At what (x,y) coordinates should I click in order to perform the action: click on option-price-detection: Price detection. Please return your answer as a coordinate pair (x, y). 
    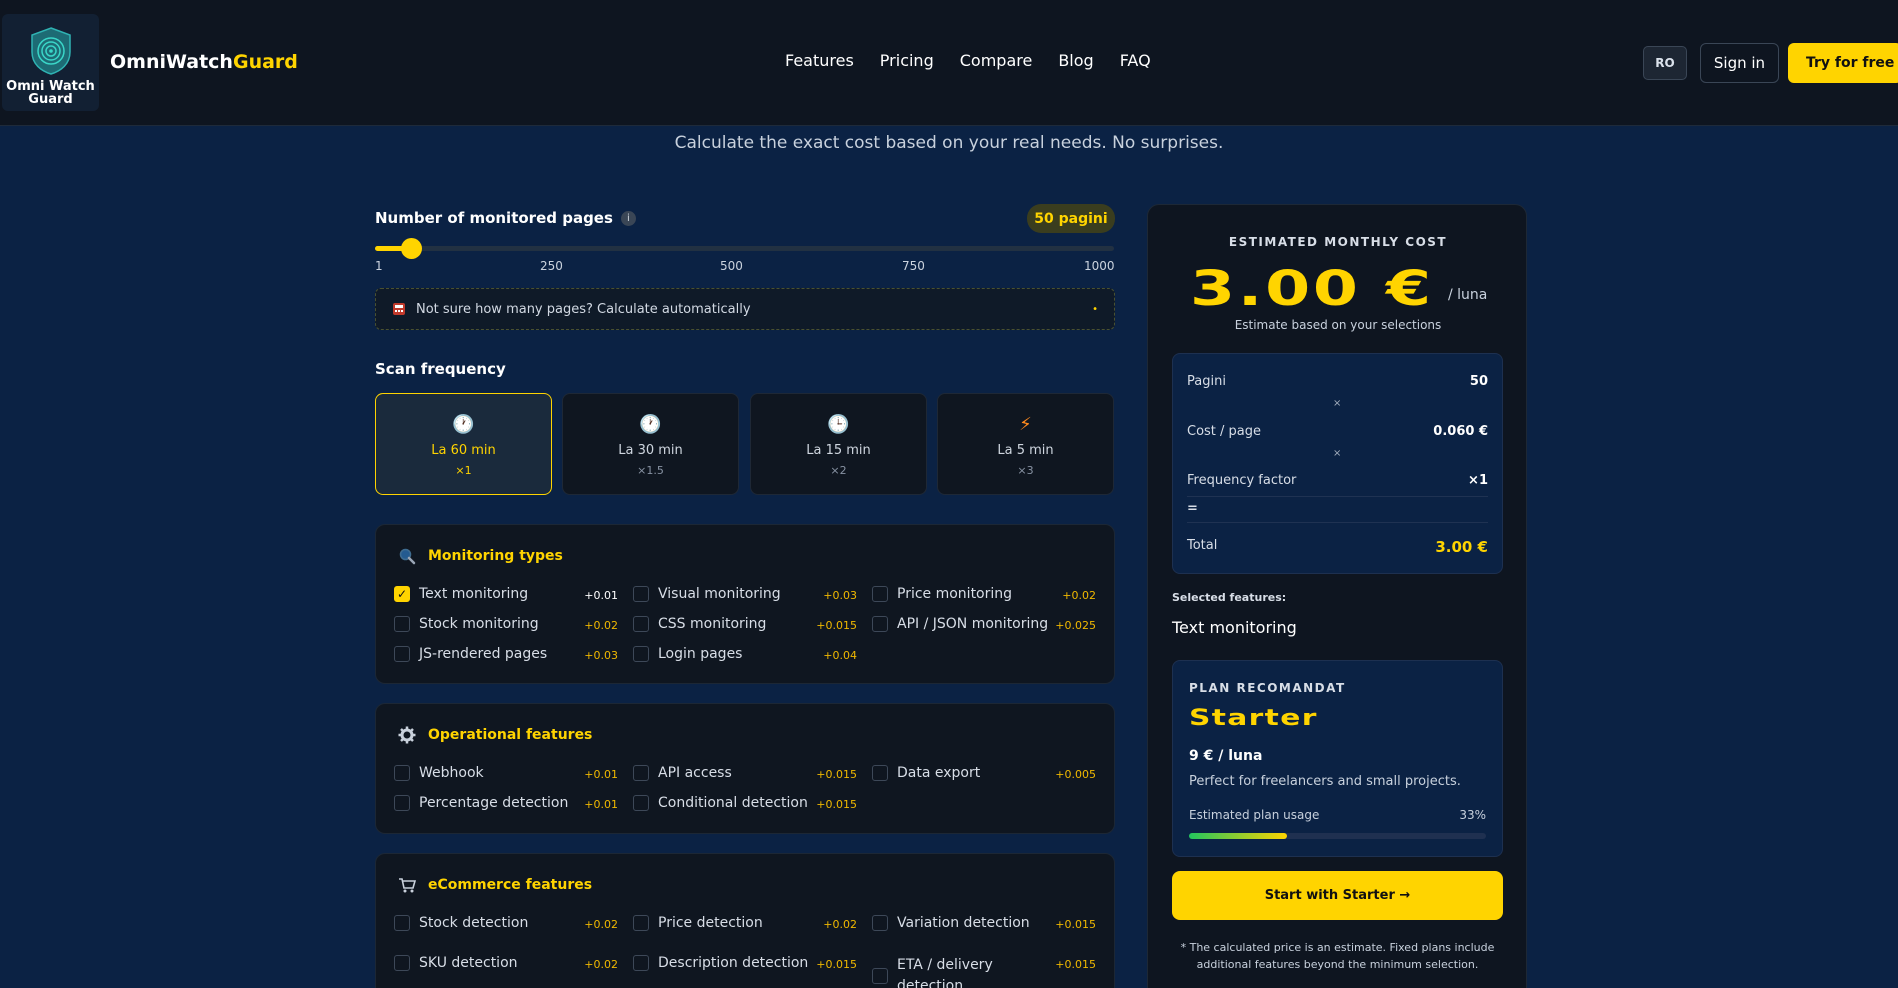
    Looking at the image, I should click on (698, 923).